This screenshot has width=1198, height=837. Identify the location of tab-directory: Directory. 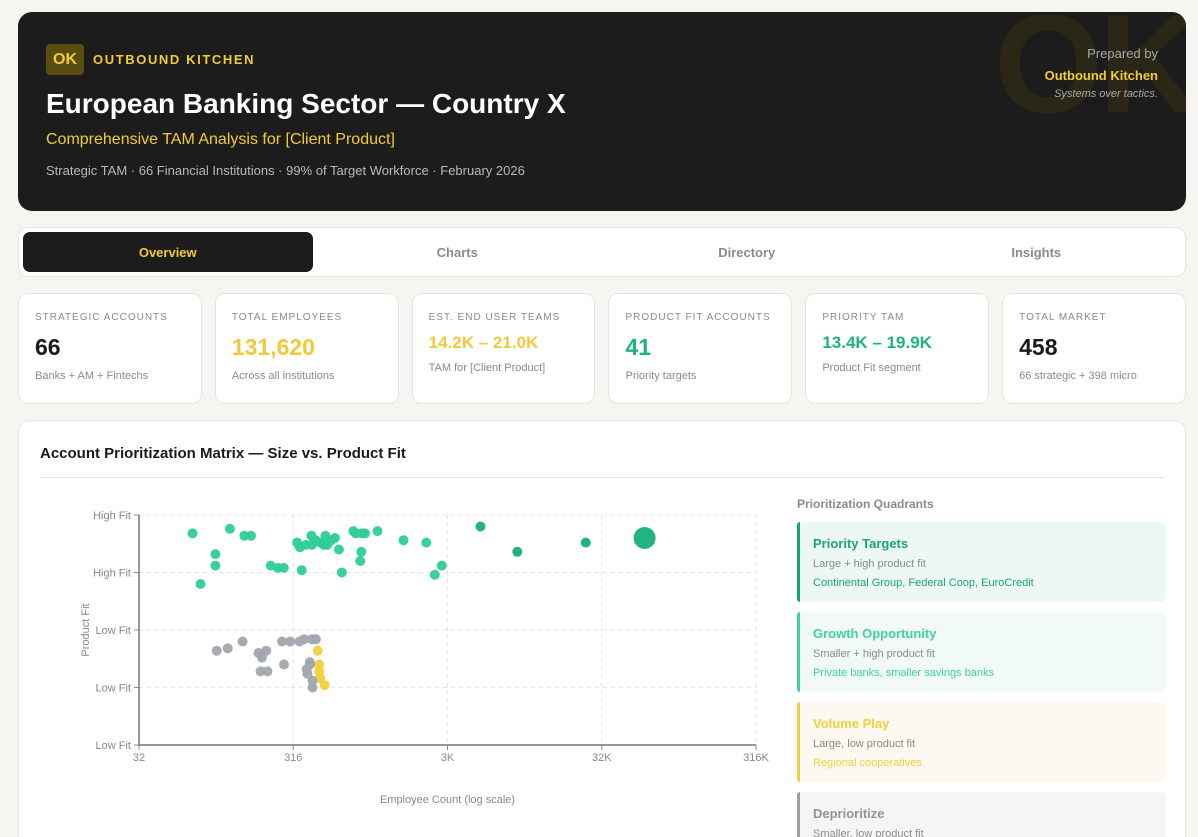
(747, 252).